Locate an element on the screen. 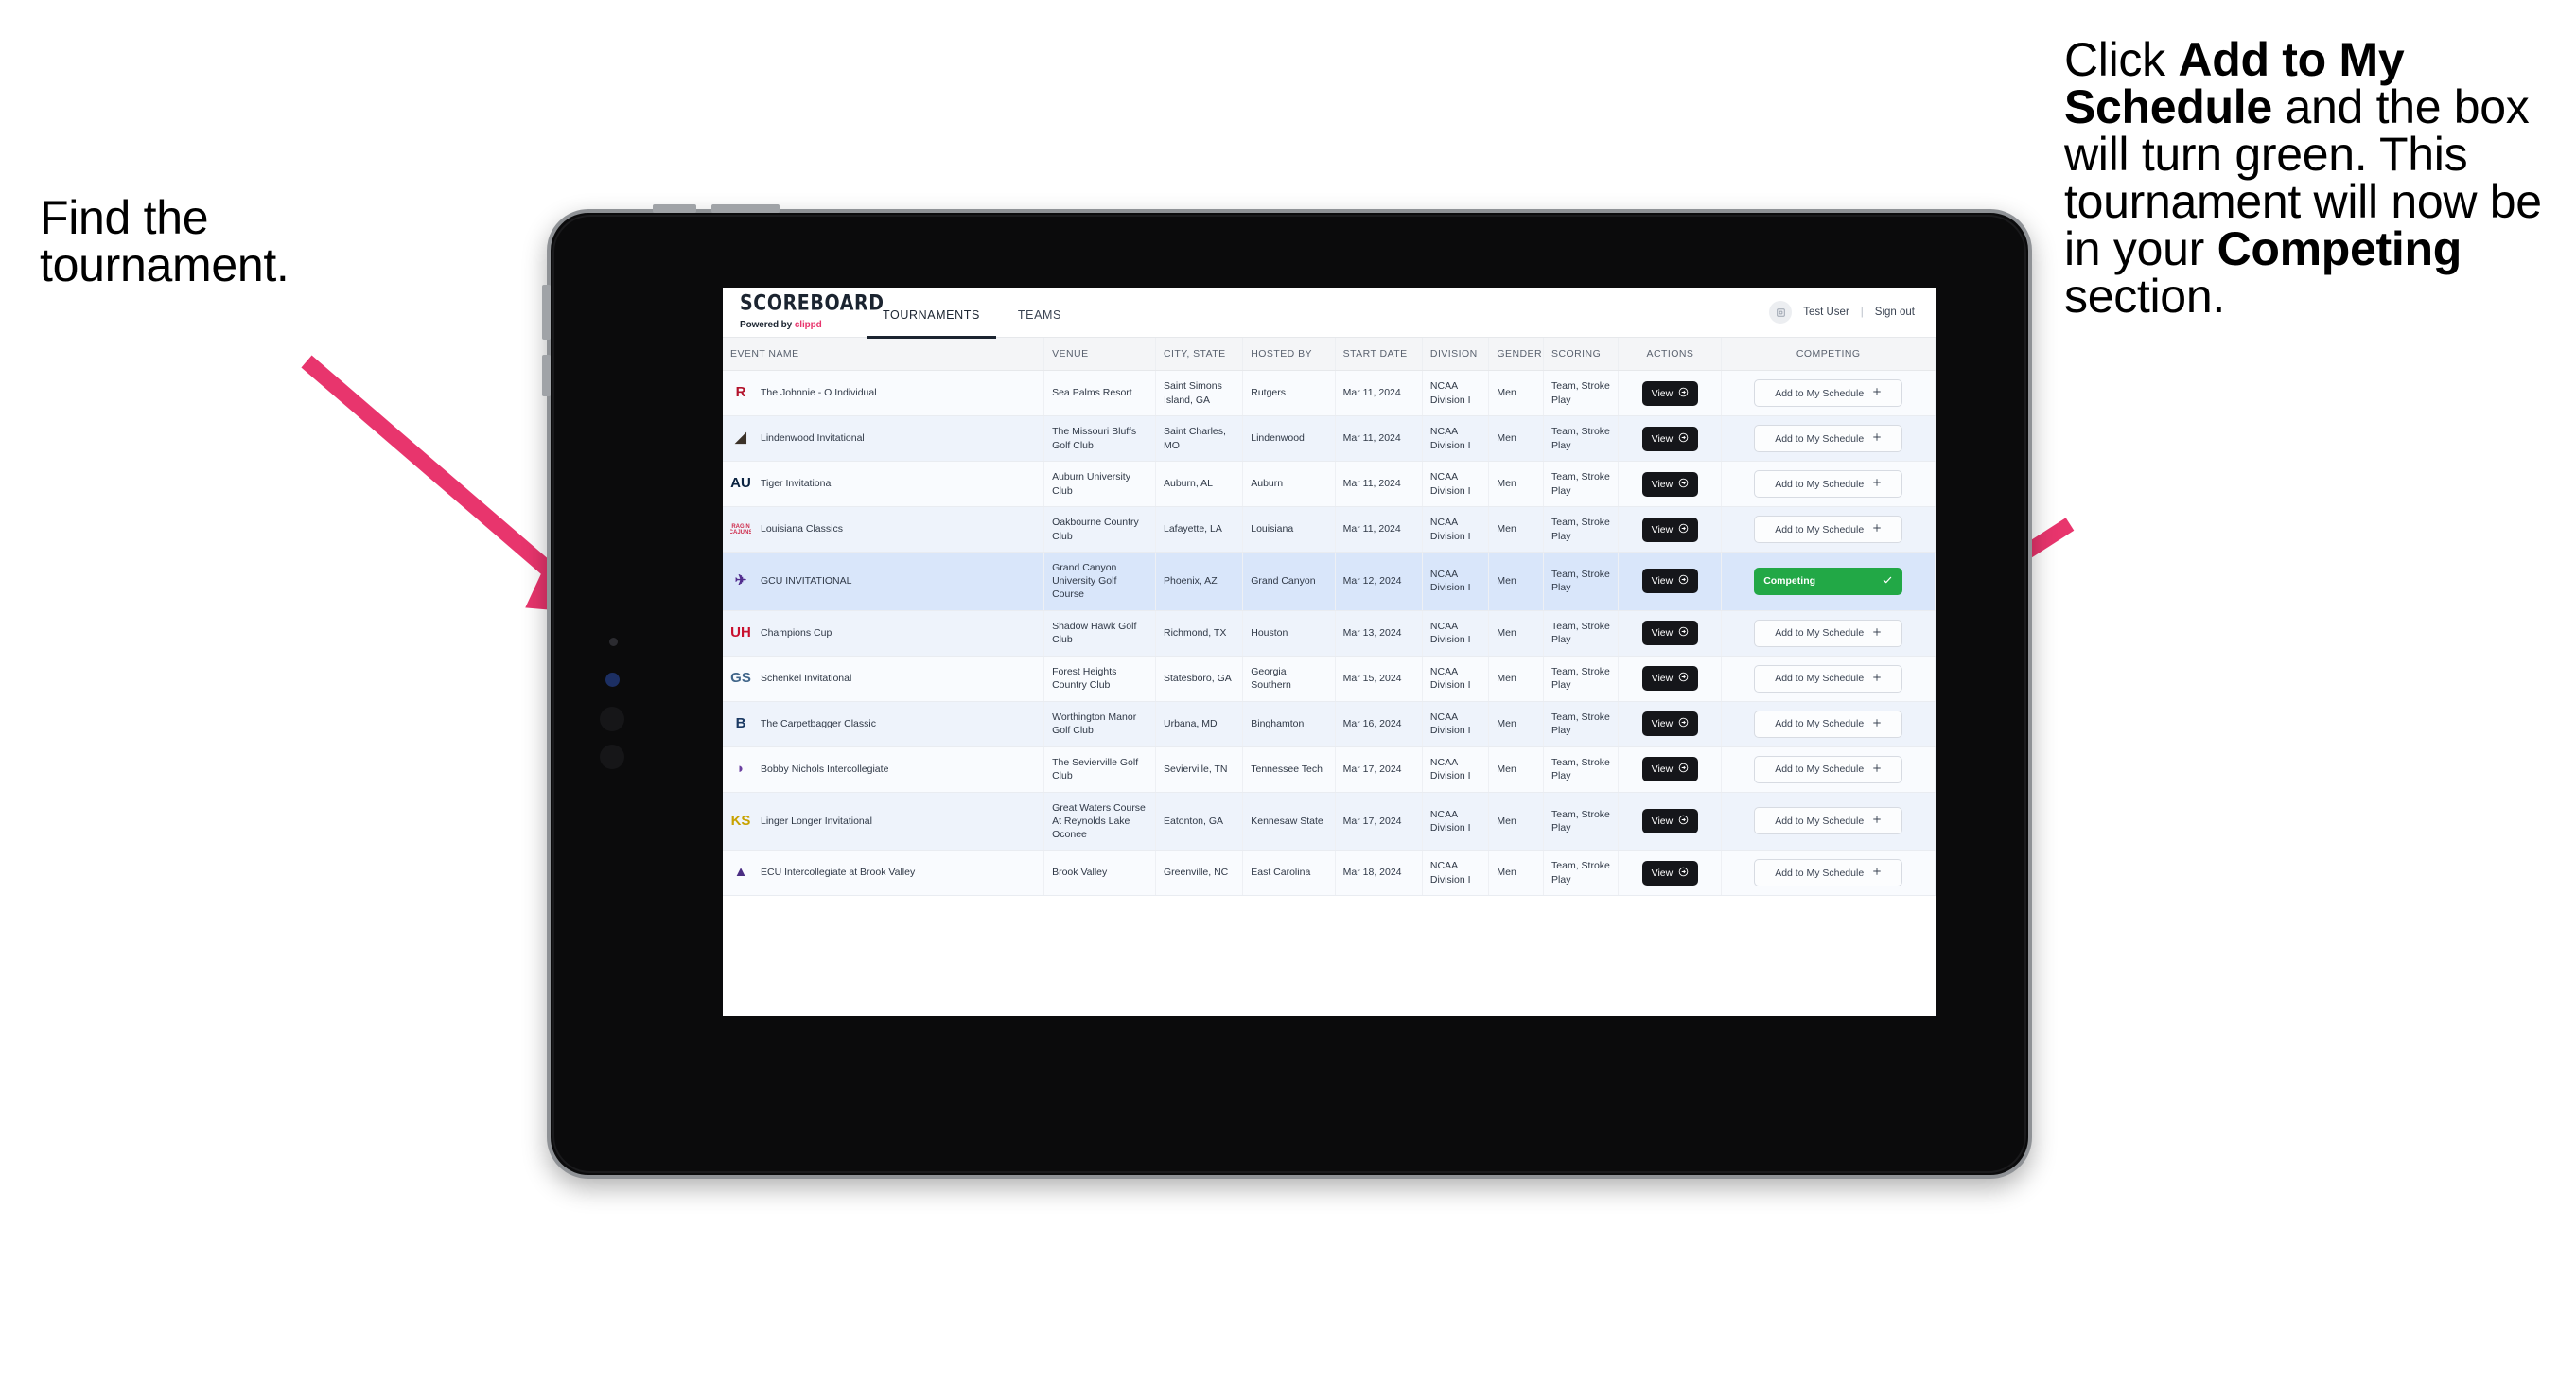 This screenshot has height=1386, width=2576. event-name-label: Linger Longer Invitational is located at coordinates (817, 821).